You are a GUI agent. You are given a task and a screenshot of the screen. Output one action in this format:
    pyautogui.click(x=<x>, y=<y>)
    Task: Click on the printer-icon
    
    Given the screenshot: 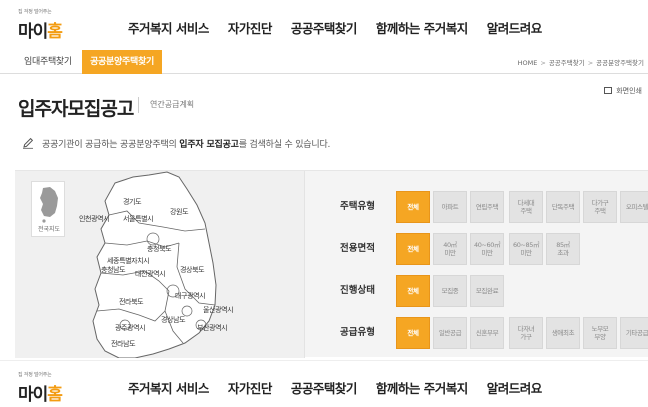 What is the action you would take?
    pyautogui.click(x=608, y=90)
    